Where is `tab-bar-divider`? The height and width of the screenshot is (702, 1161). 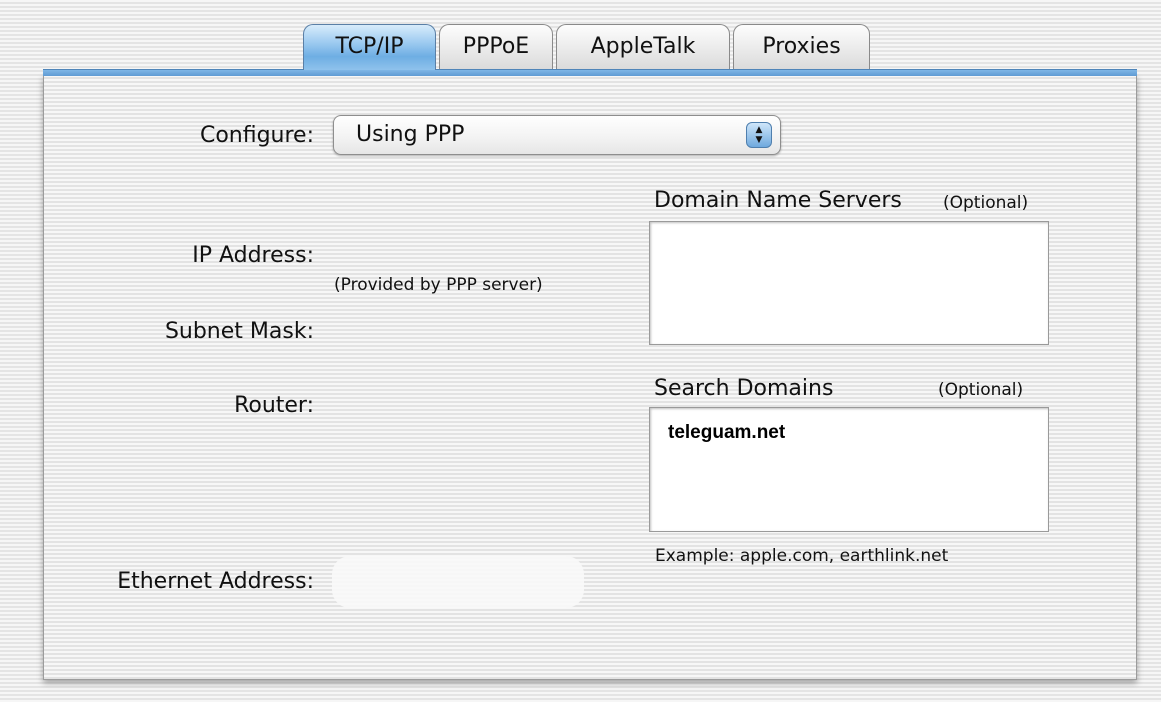
tab-bar-divider is located at coordinates (590, 72).